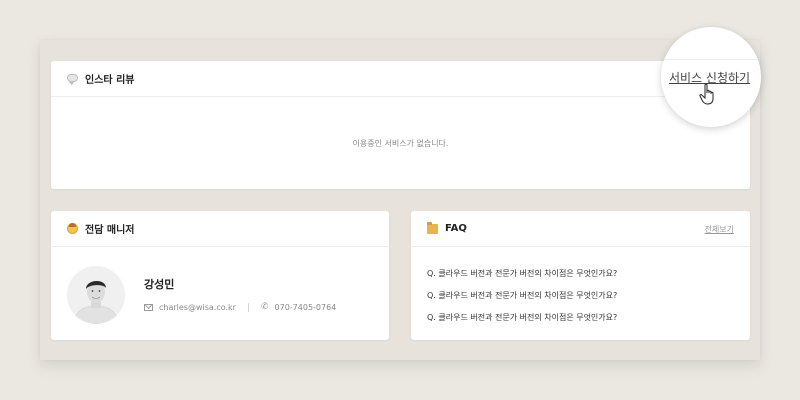 The image size is (800, 400). I want to click on manager-contact: charles@wisa.co.kr ✆ 070-7405-0764, so click(240, 307).